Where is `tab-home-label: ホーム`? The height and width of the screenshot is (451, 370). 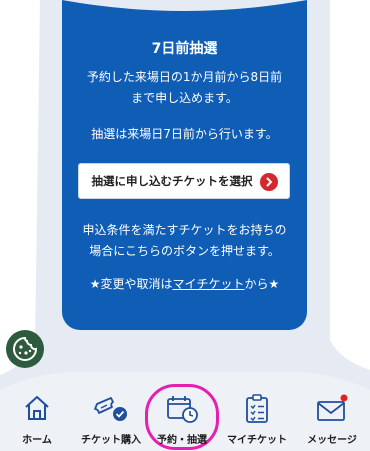
tab-home-label: ホーム is located at coordinates (37, 440).